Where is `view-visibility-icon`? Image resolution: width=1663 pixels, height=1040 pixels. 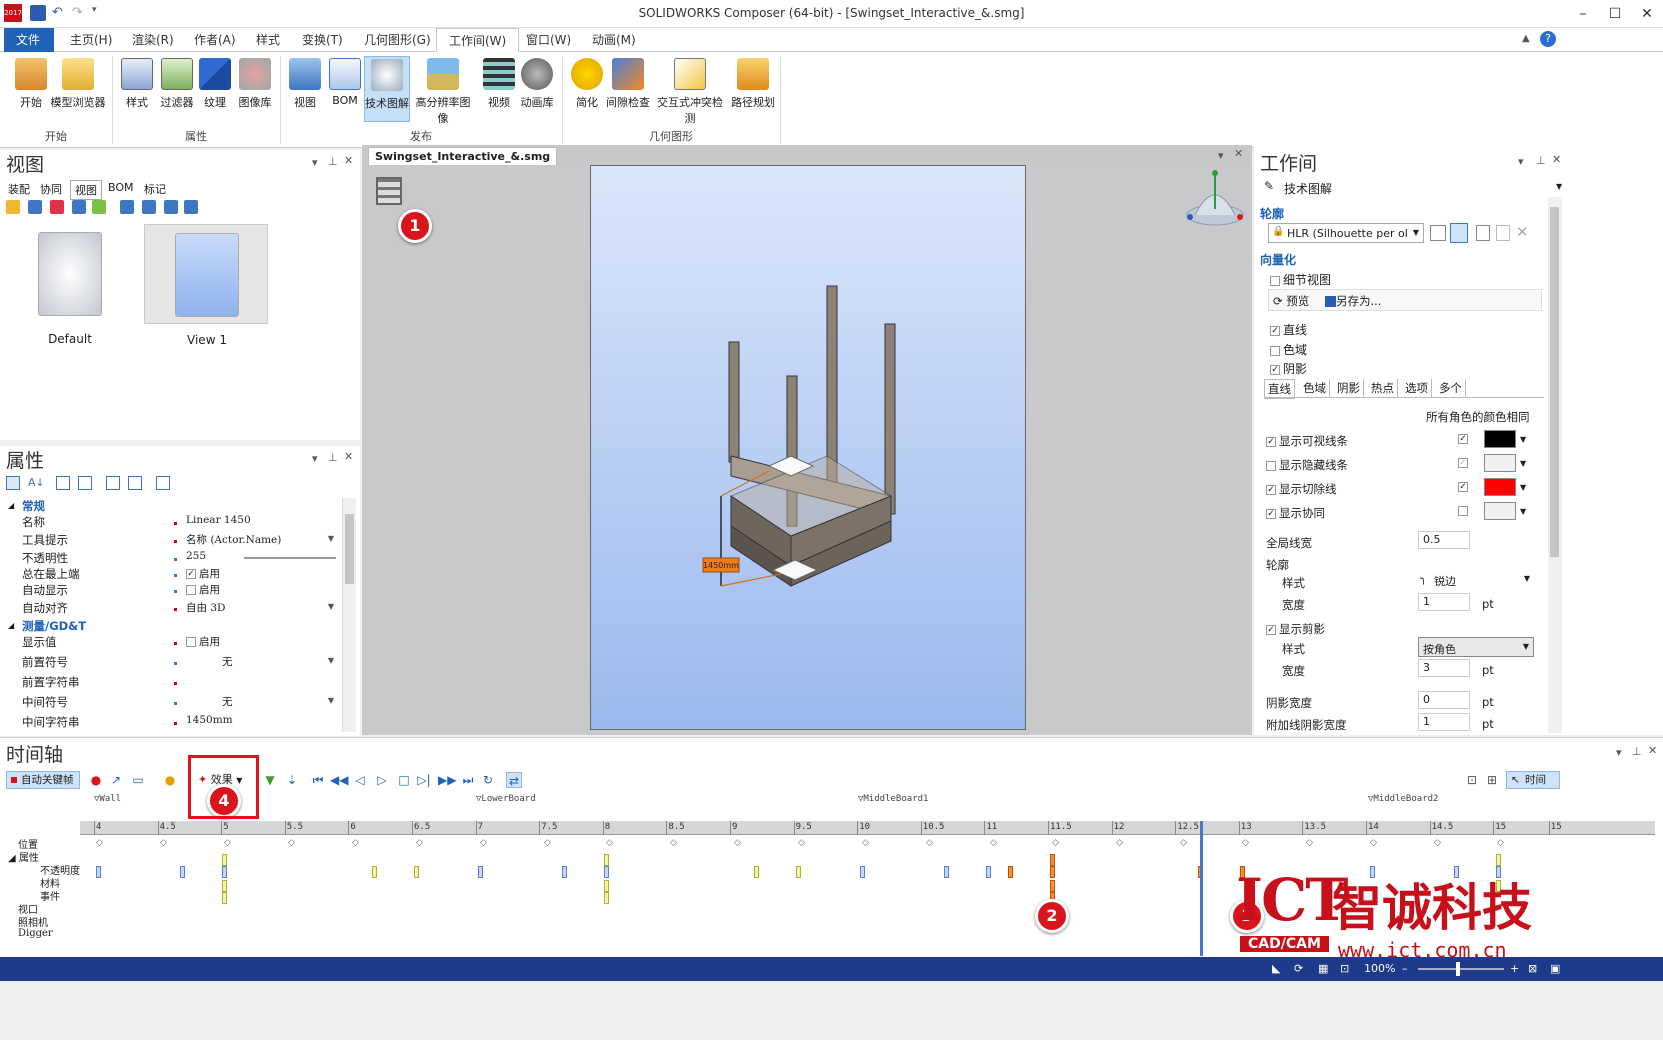 view-visibility-icon is located at coordinates (191, 207).